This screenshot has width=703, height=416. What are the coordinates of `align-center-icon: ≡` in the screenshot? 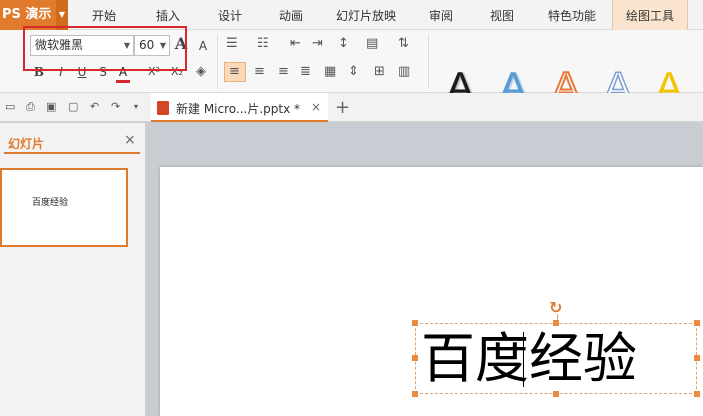 It's located at (259, 71).